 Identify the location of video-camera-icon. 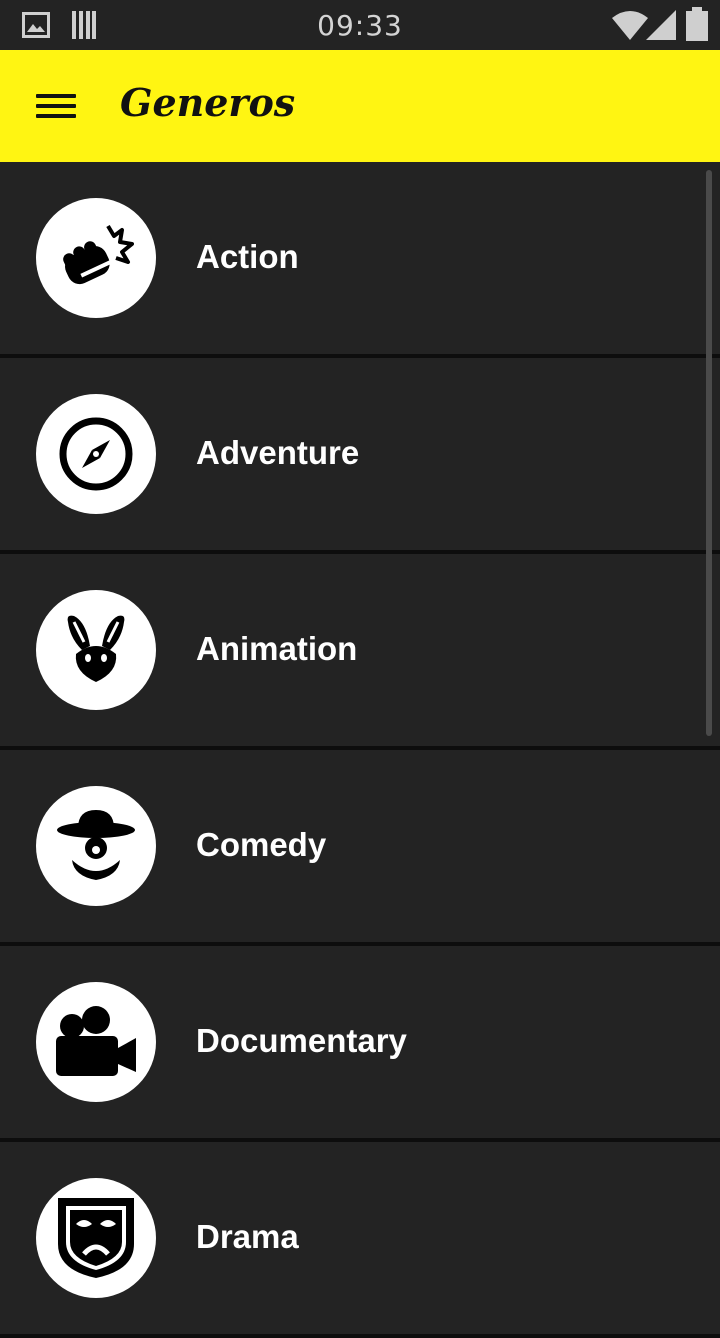
(96, 1041).